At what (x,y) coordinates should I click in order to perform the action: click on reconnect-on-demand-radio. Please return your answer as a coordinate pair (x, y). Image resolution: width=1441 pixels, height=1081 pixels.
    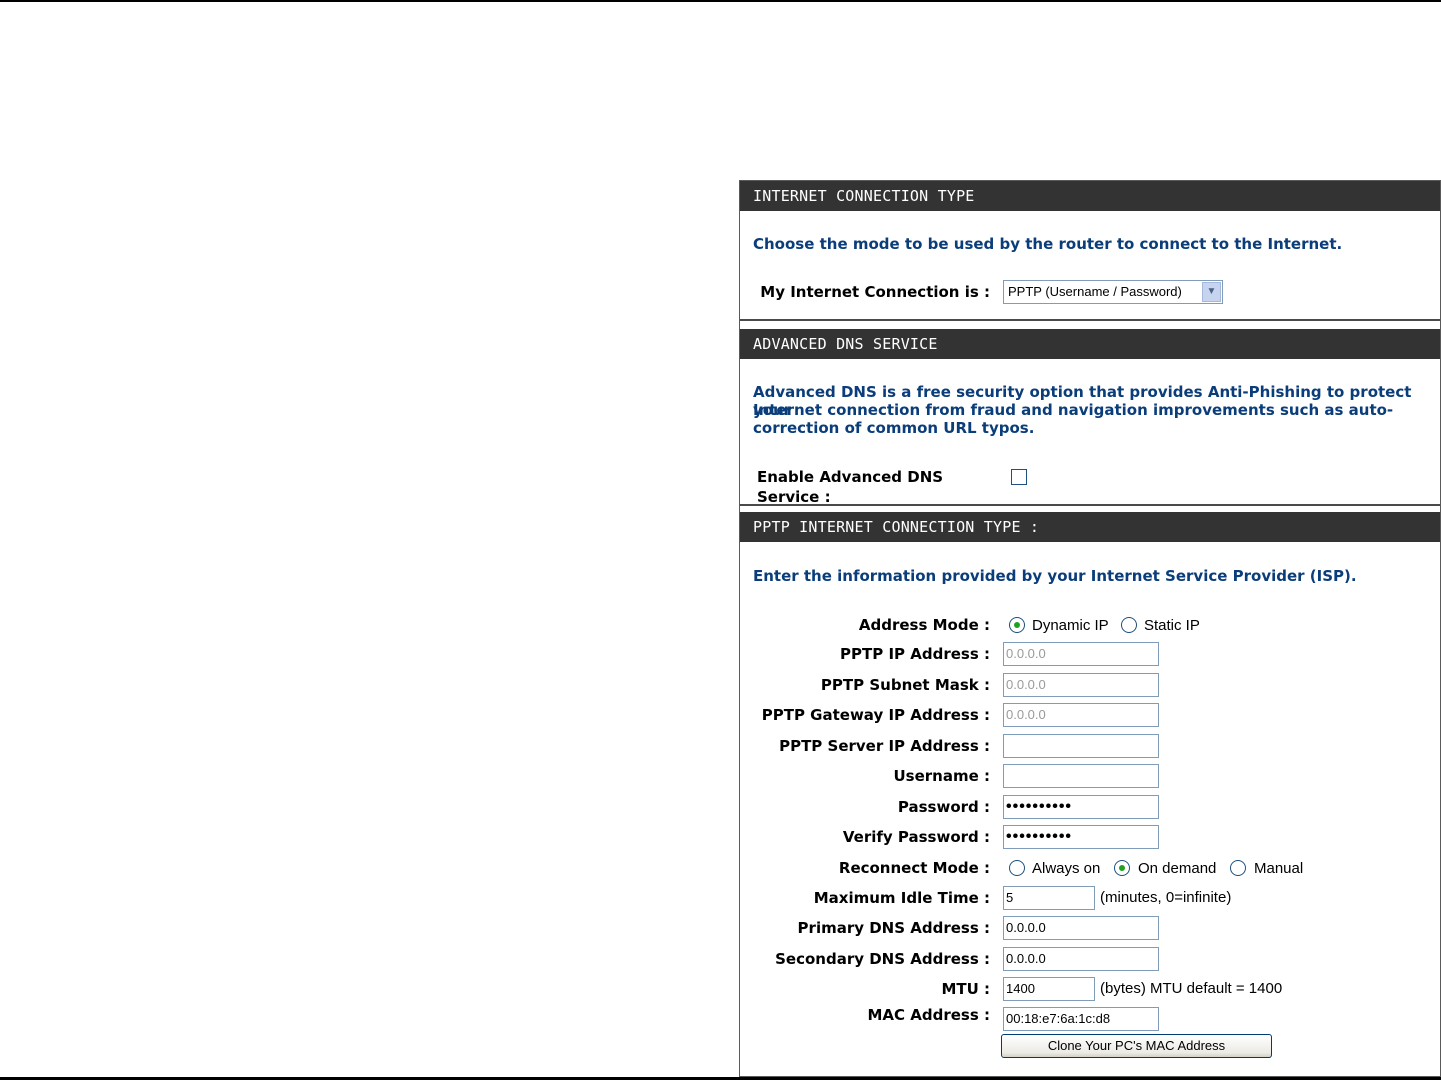
    Looking at the image, I should click on (1122, 868).